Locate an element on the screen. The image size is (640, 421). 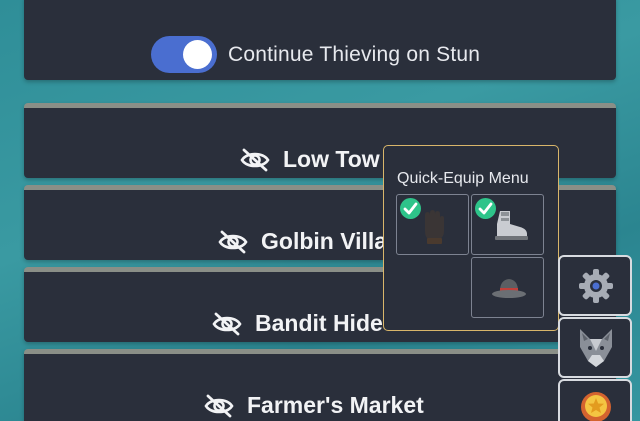
gear-icon is located at coordinates (596, 286).